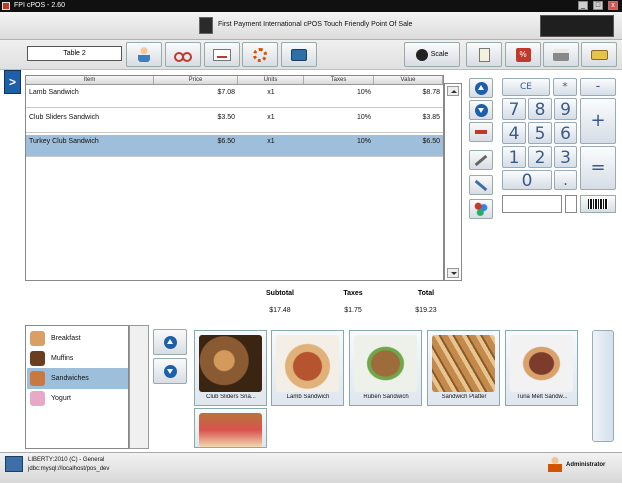 The image size is (622, 483). What do you see at coordinates (234, 122) in the screenshot?
I see `table-row: Club Sliders Sandwich $3.50 x1 10% $3.85` at bounding box center [234, 122].